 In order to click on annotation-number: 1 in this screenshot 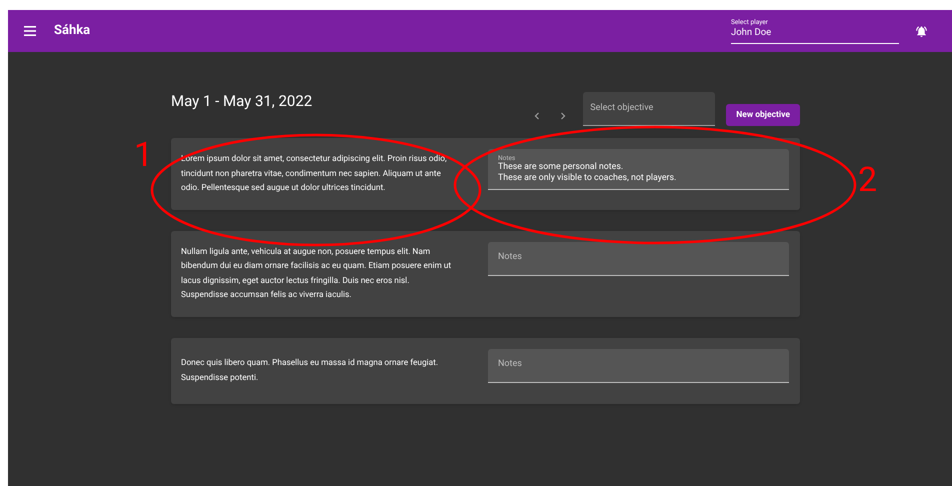, I will do `click(144, 155)`.